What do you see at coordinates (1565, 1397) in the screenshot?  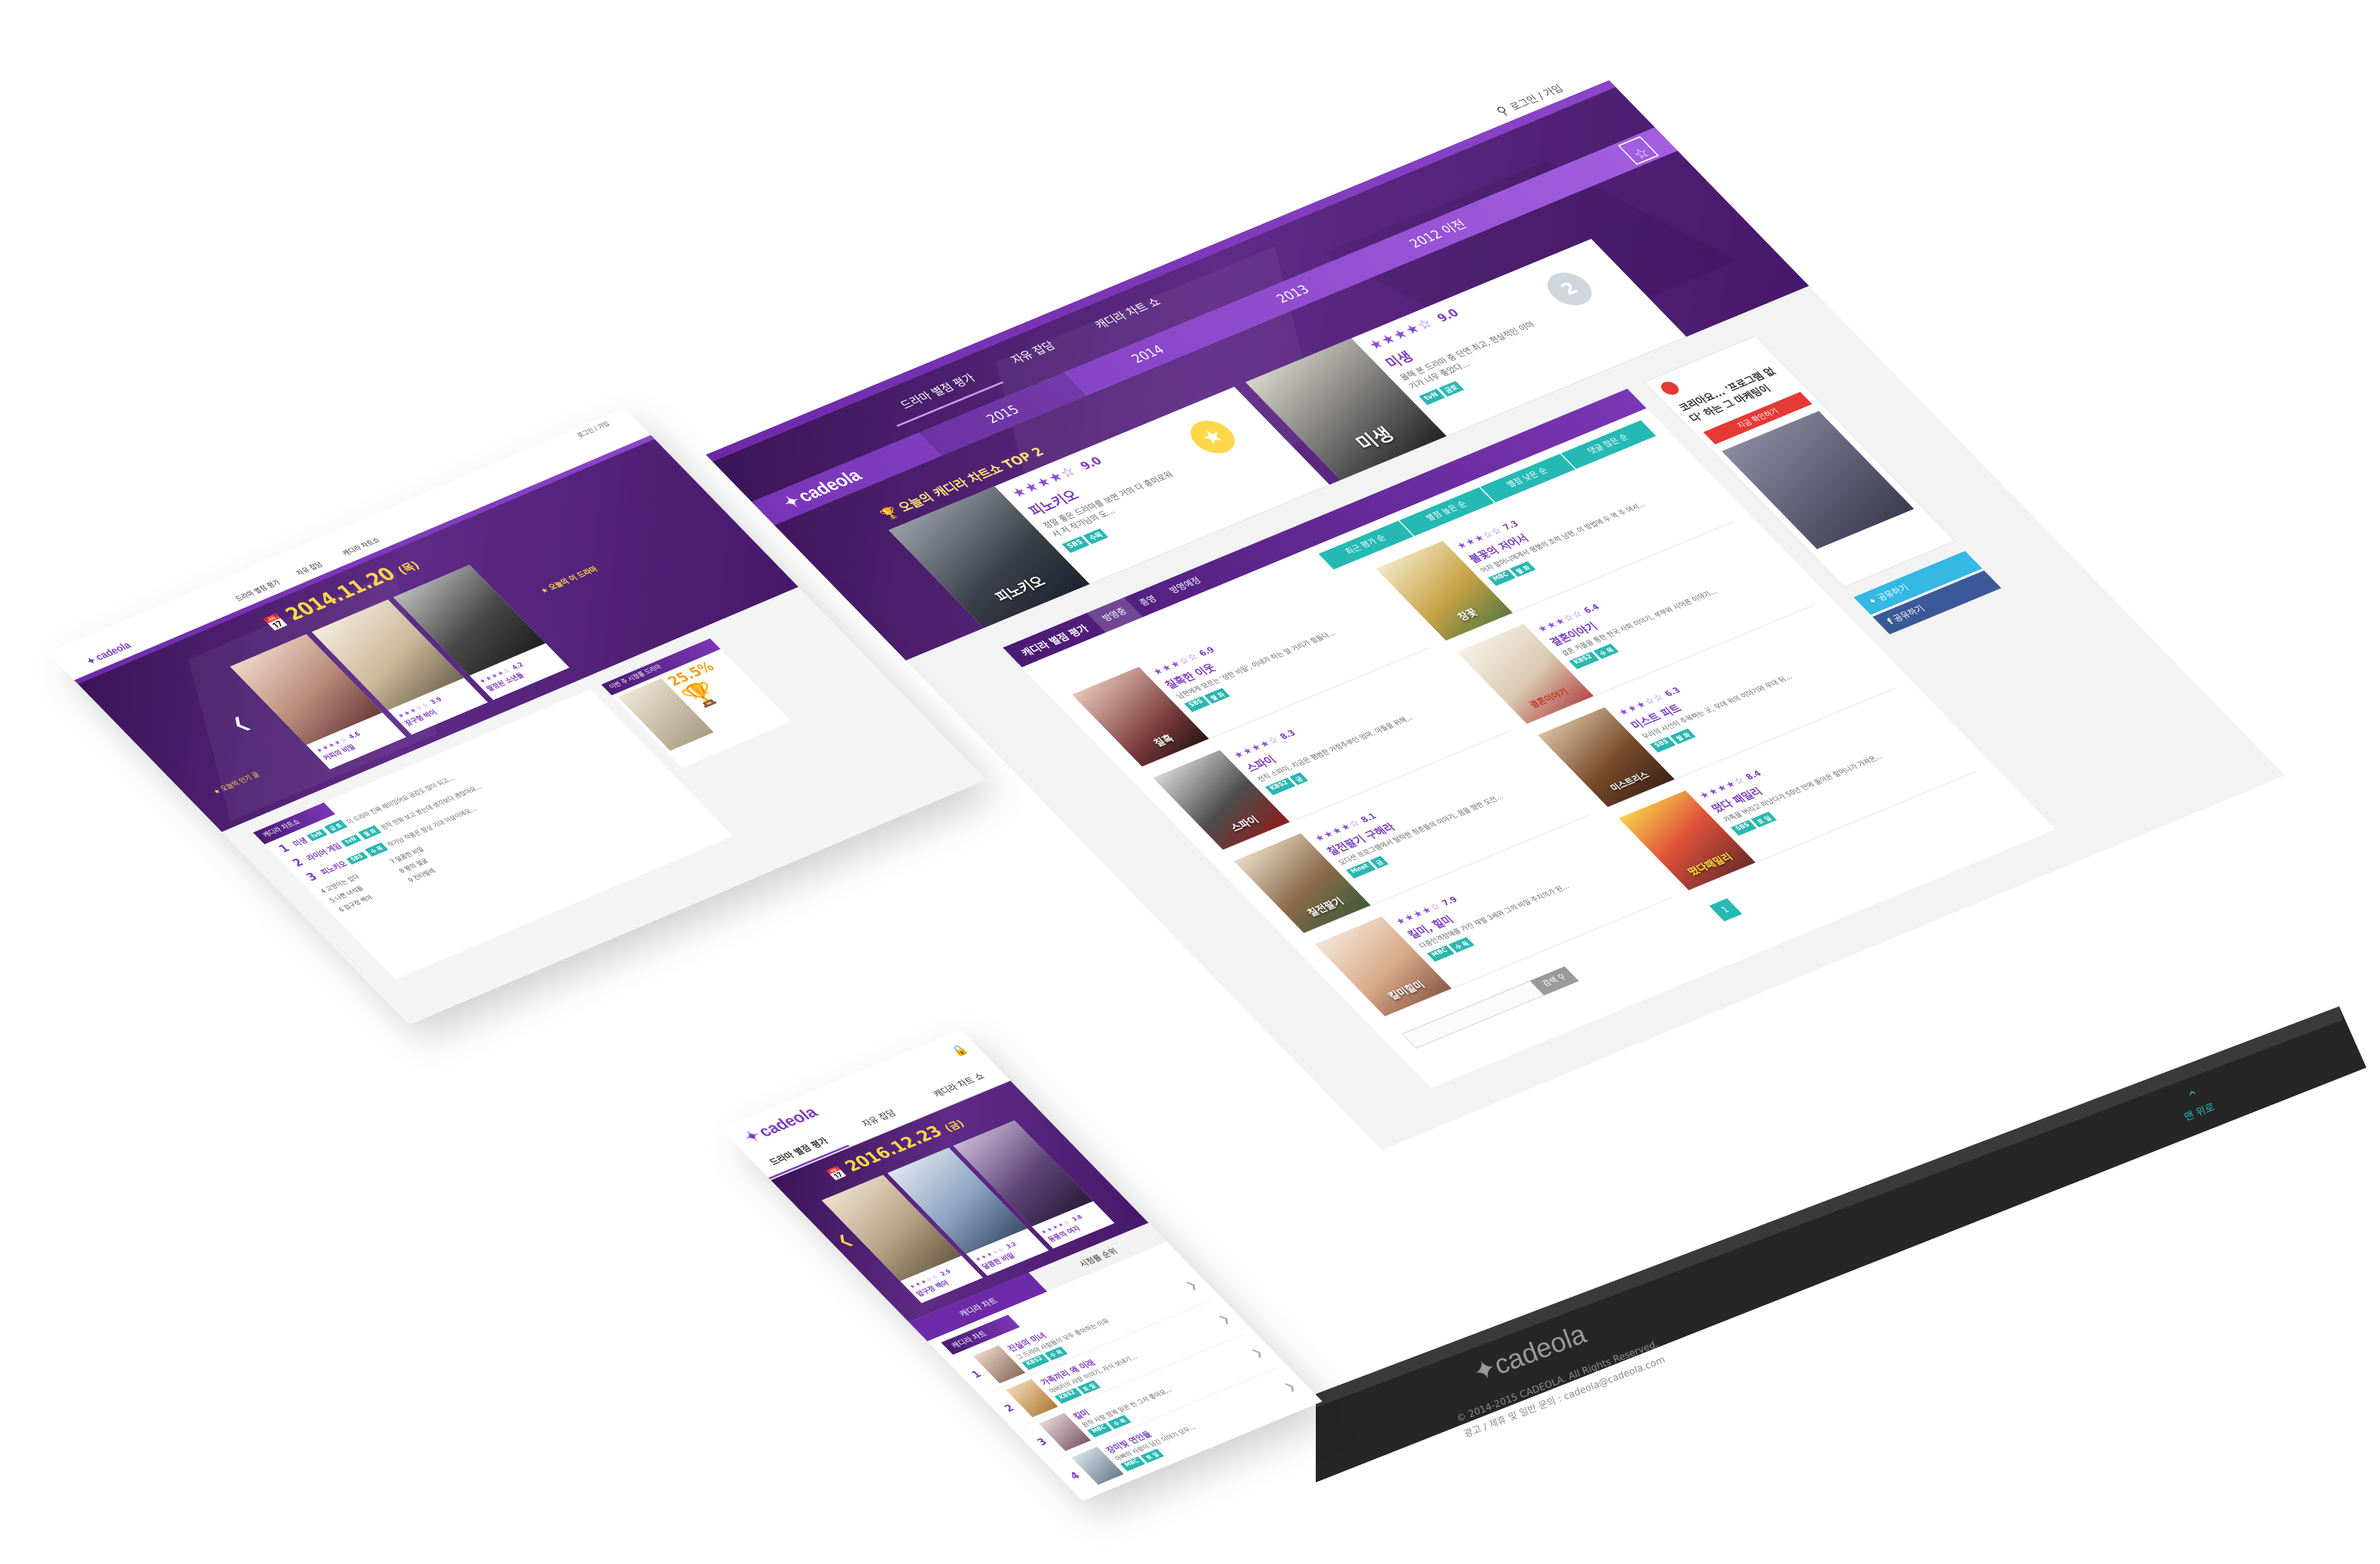 I see `footer-contact: 광고 / 제휴 및 일반 문의 : cadeola@cadeola.com` at bounding box center [1565, 1397].